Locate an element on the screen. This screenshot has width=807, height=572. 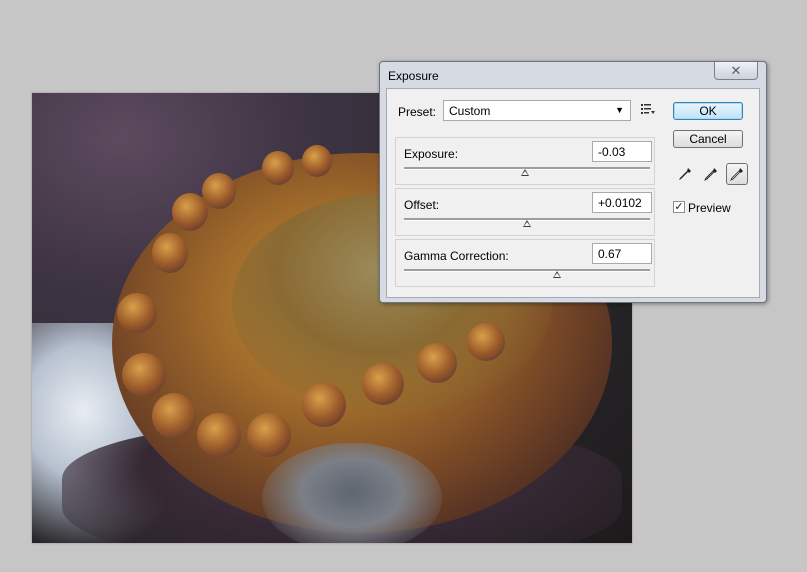
gamma-group: Gamma Correction: 0.67 is located at coordinates (525, 263).